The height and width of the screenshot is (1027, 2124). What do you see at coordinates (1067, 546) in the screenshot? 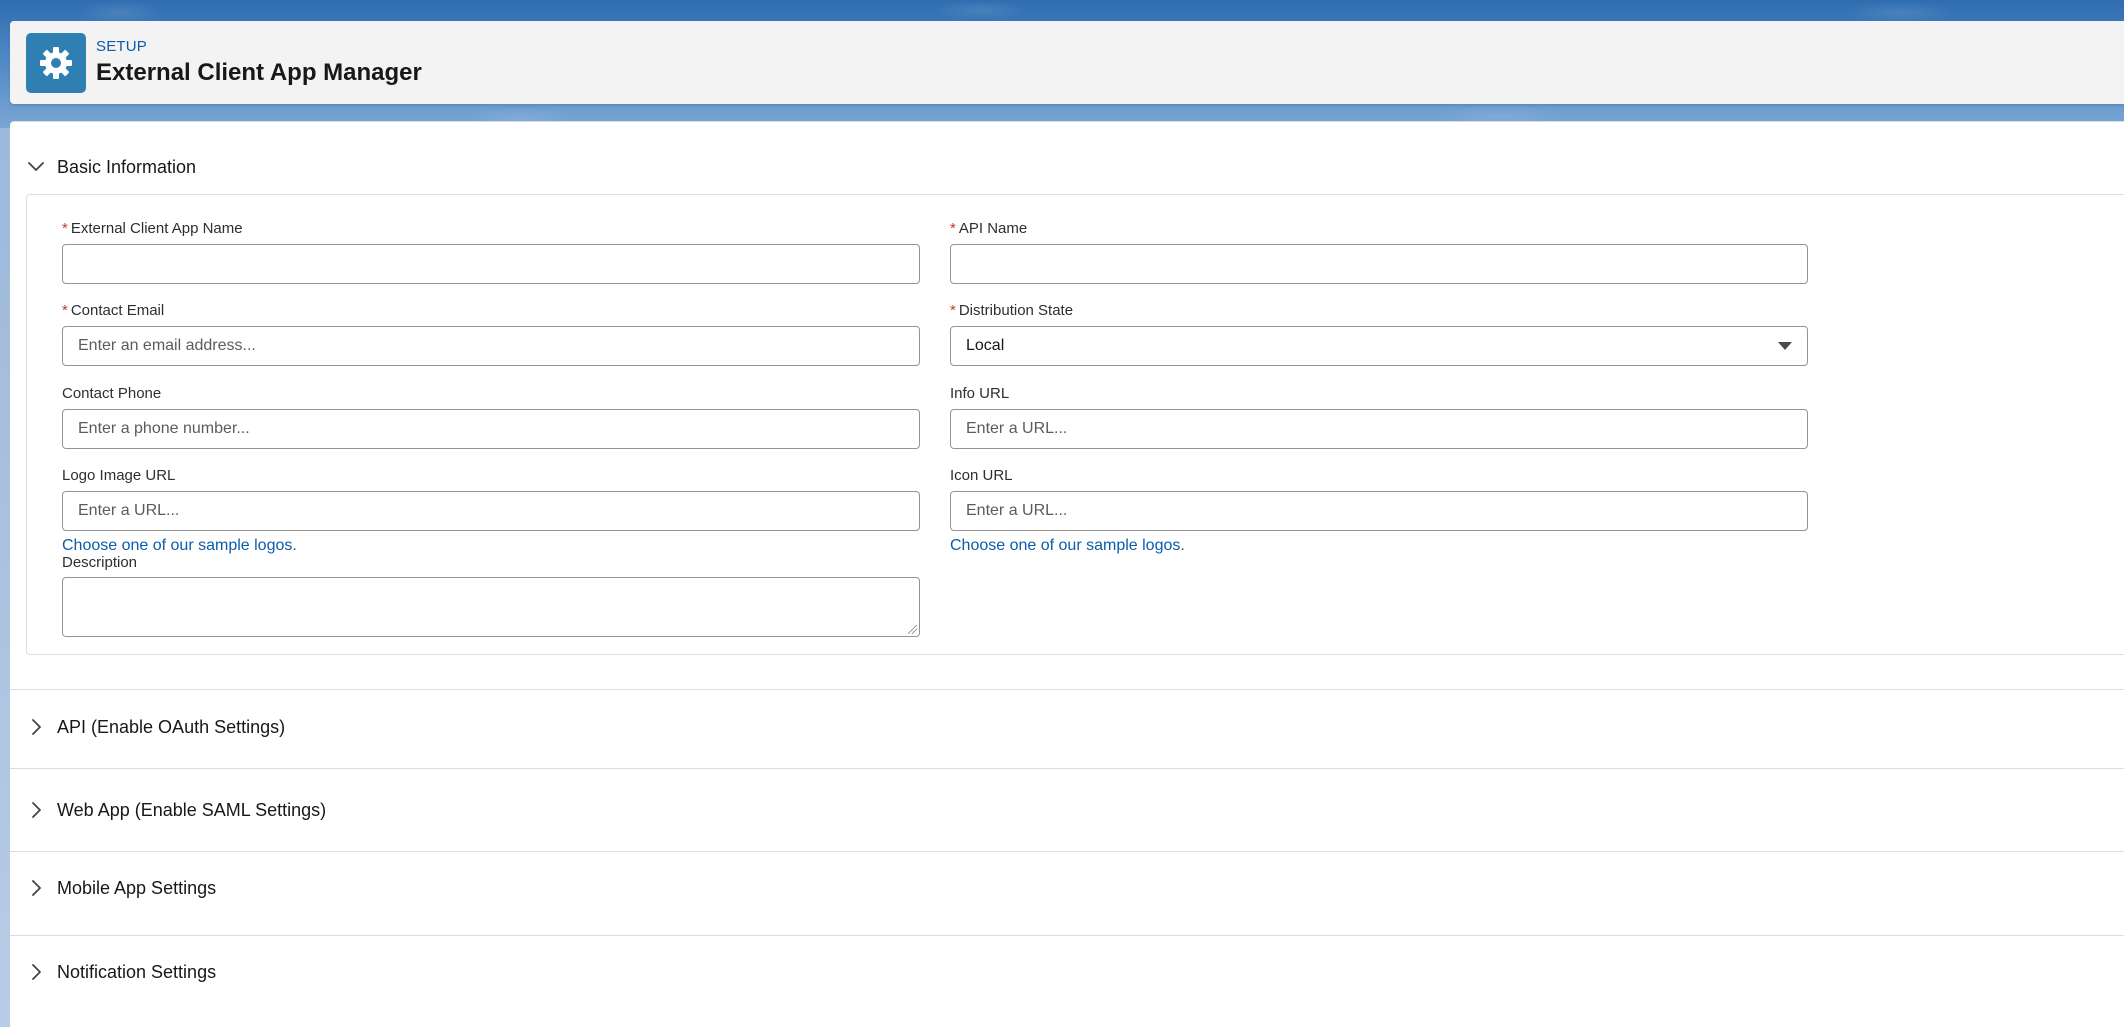
I see `sample-icons-link: Choose one of our sample logos.` at bounding box center [1067, 546].